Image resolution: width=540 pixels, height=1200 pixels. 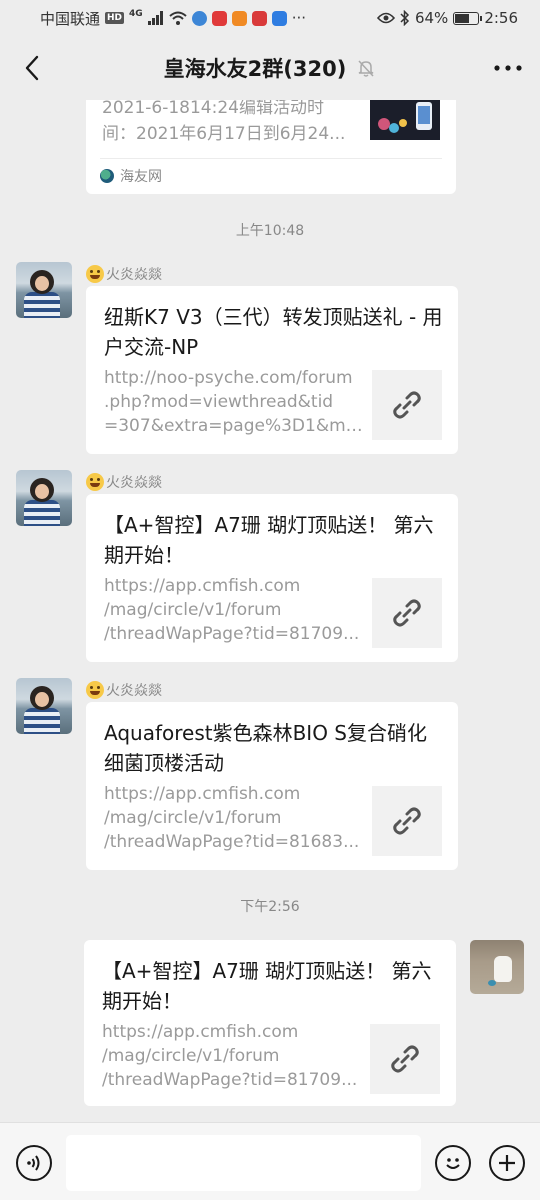 I want to click on clock: 2:56, so click(x=501, y=18).